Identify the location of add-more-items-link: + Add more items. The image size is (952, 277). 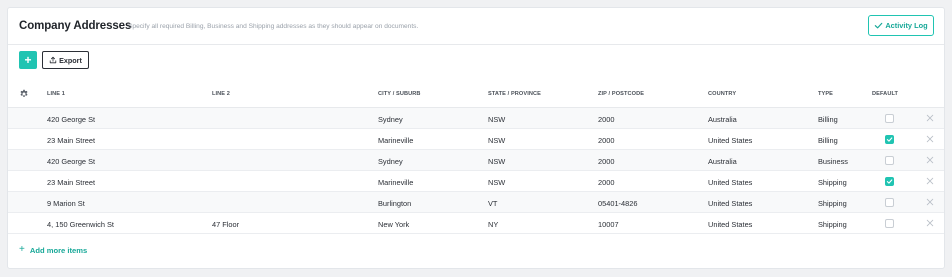
(53, 250).